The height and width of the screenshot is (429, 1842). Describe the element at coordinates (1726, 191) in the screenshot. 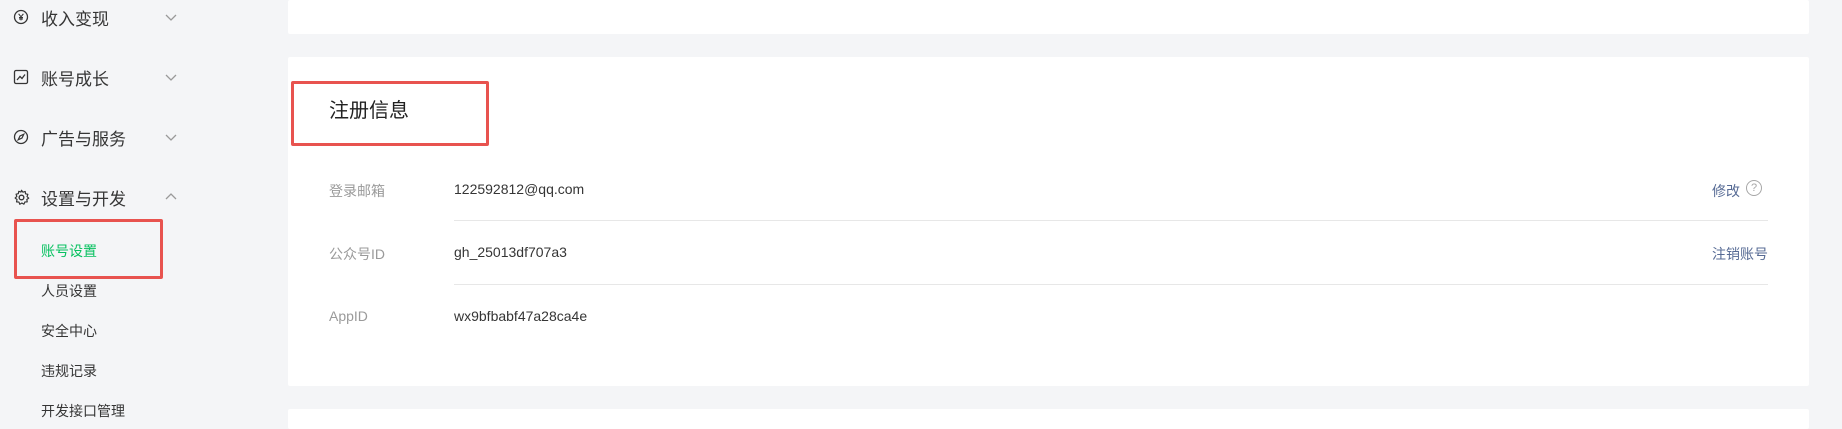

I see `edit-email-link: 修改` at that location.